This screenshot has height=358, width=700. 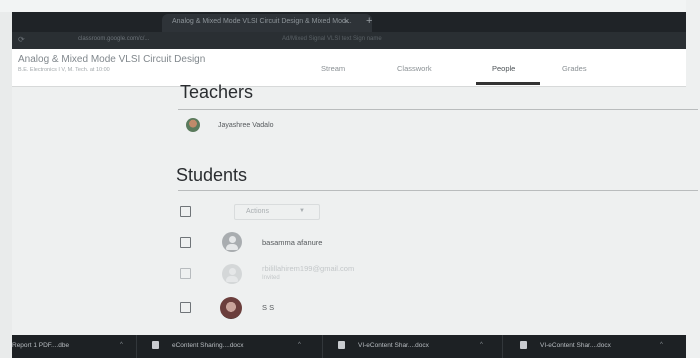 What do you see at coordinates (268, 307) in the screenshot?
I see `student-name: S S` at bounding box center [268, 307].